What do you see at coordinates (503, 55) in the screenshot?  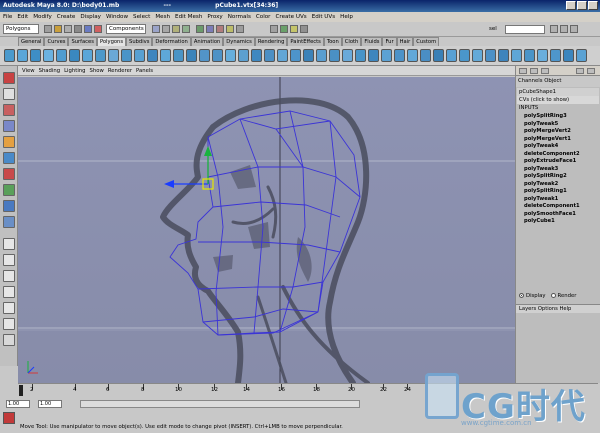 I see `cylindrical-mapping-icon` at bounding box center [503, 55].